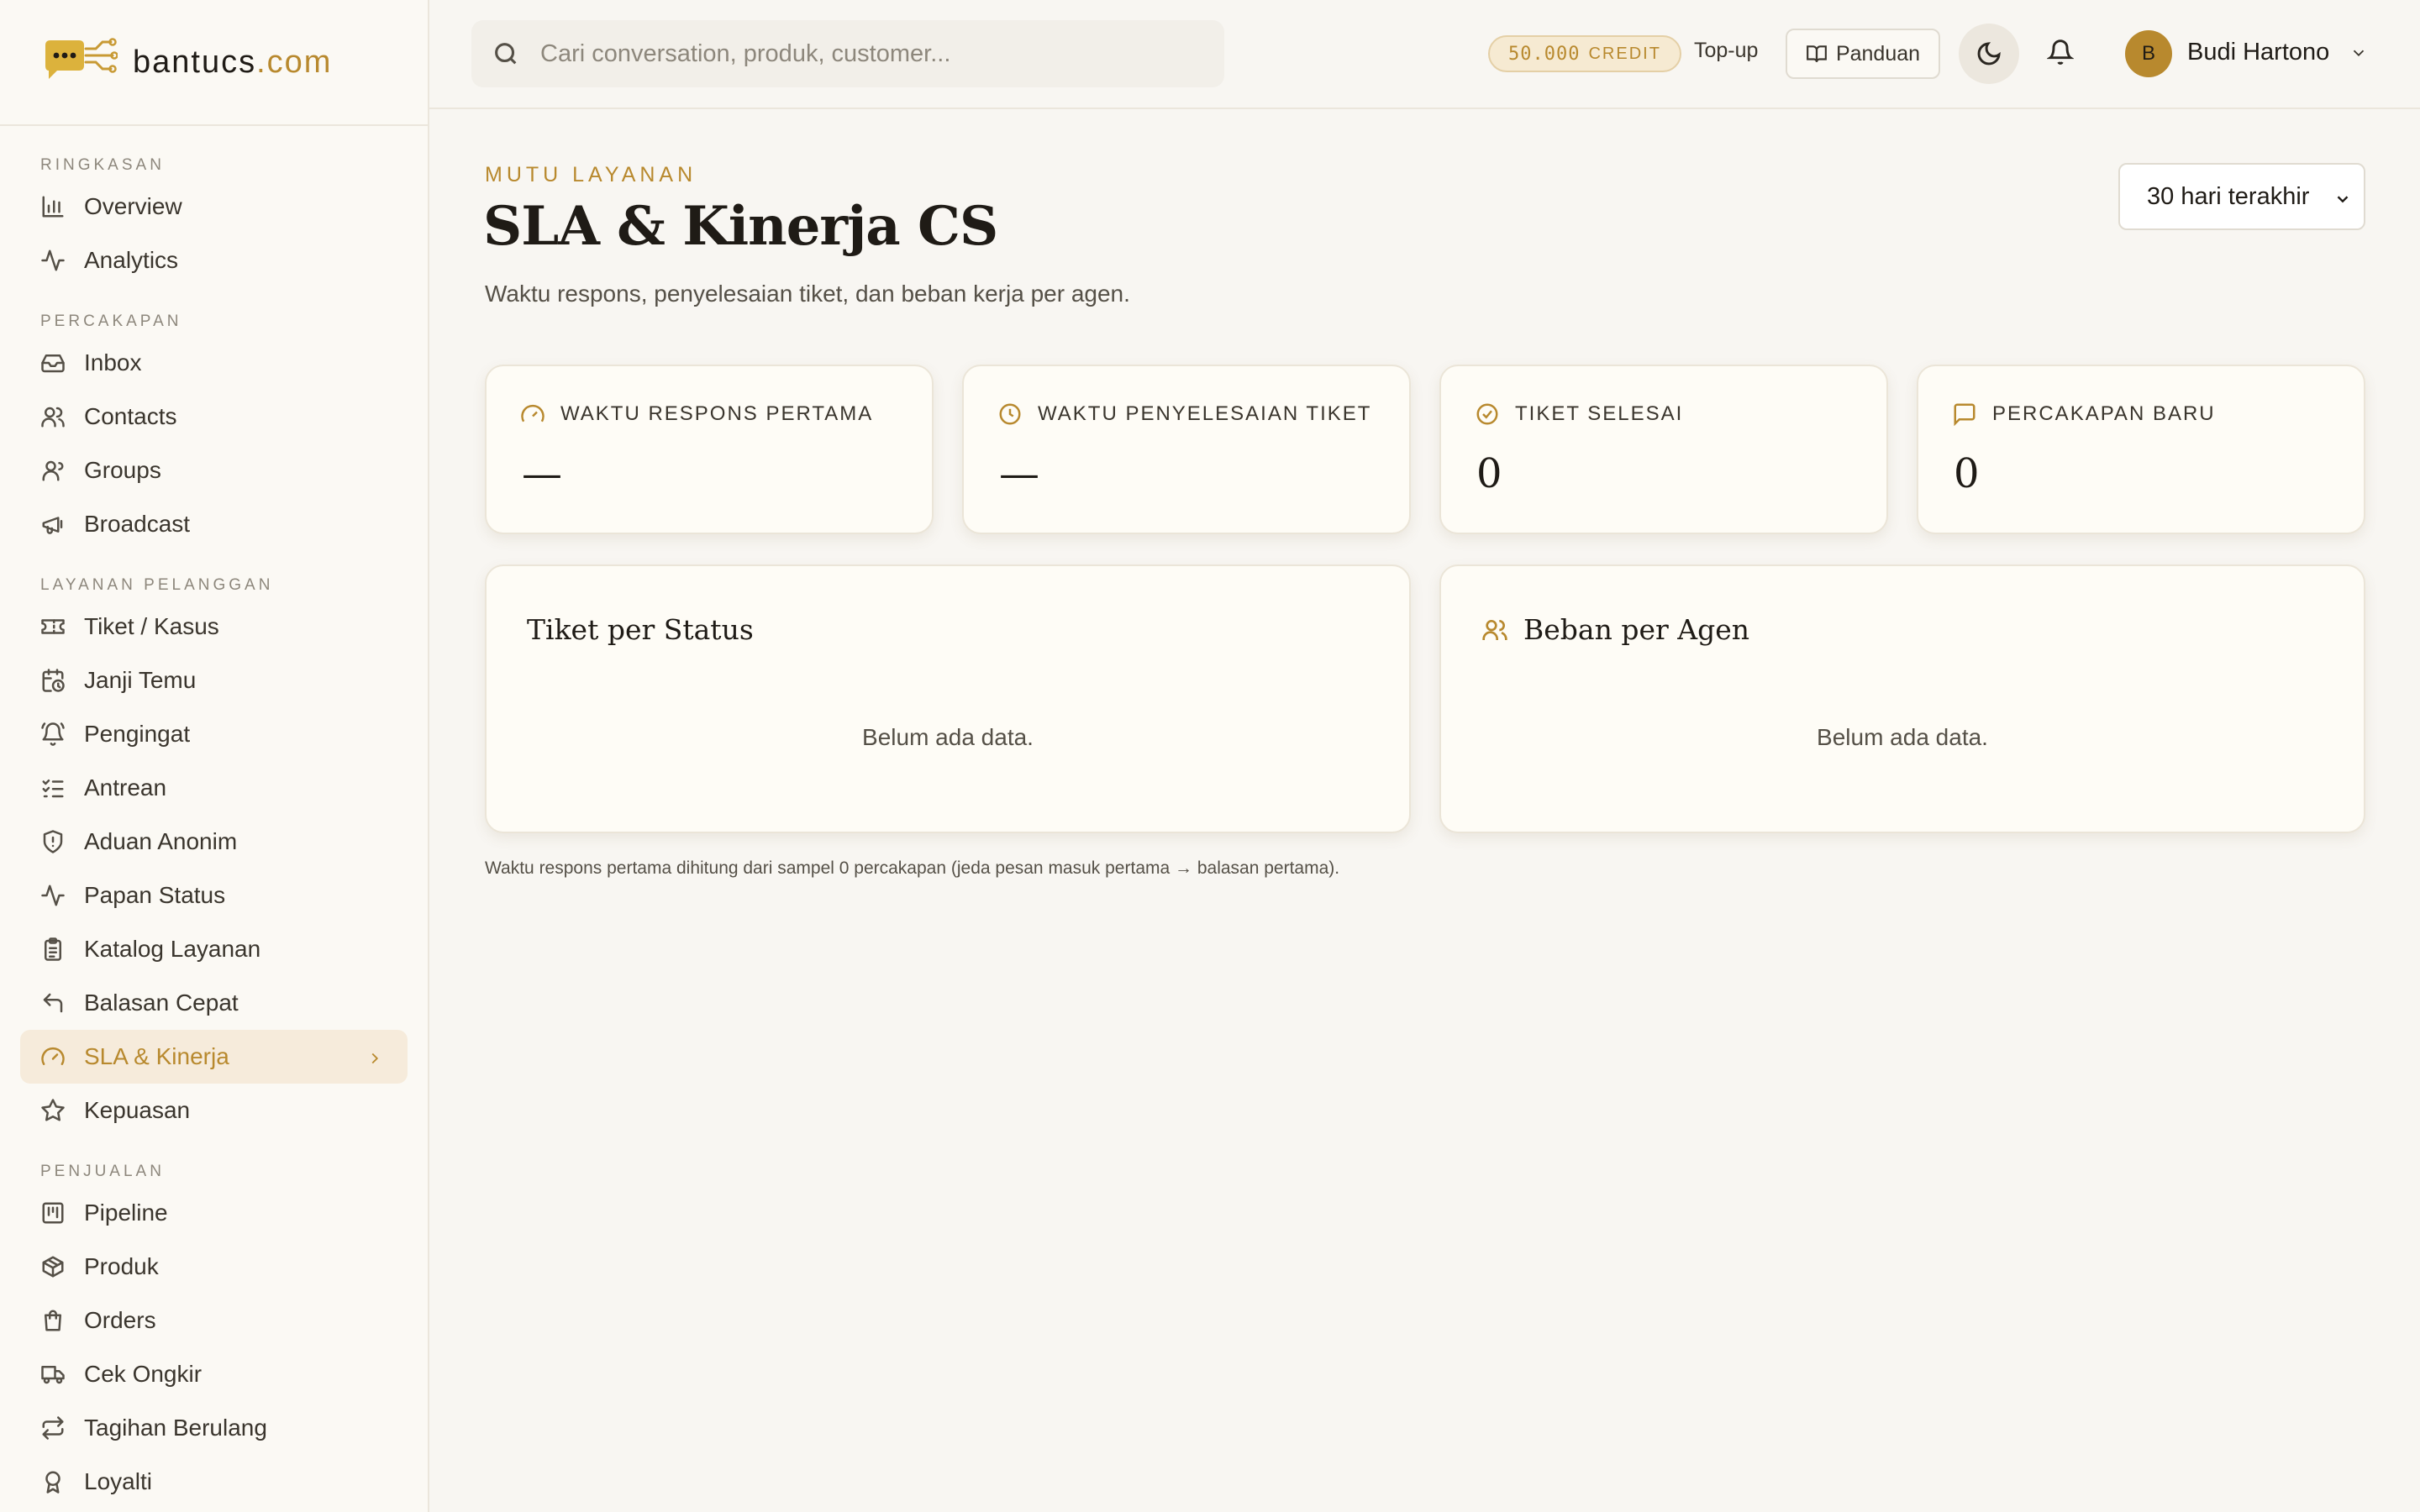  Describe the element at coordinates (1186, 449) in the screenshot. I see `stat-card-resolution-time: WAKTU PENYELESAIAN TIKET —` at that location.